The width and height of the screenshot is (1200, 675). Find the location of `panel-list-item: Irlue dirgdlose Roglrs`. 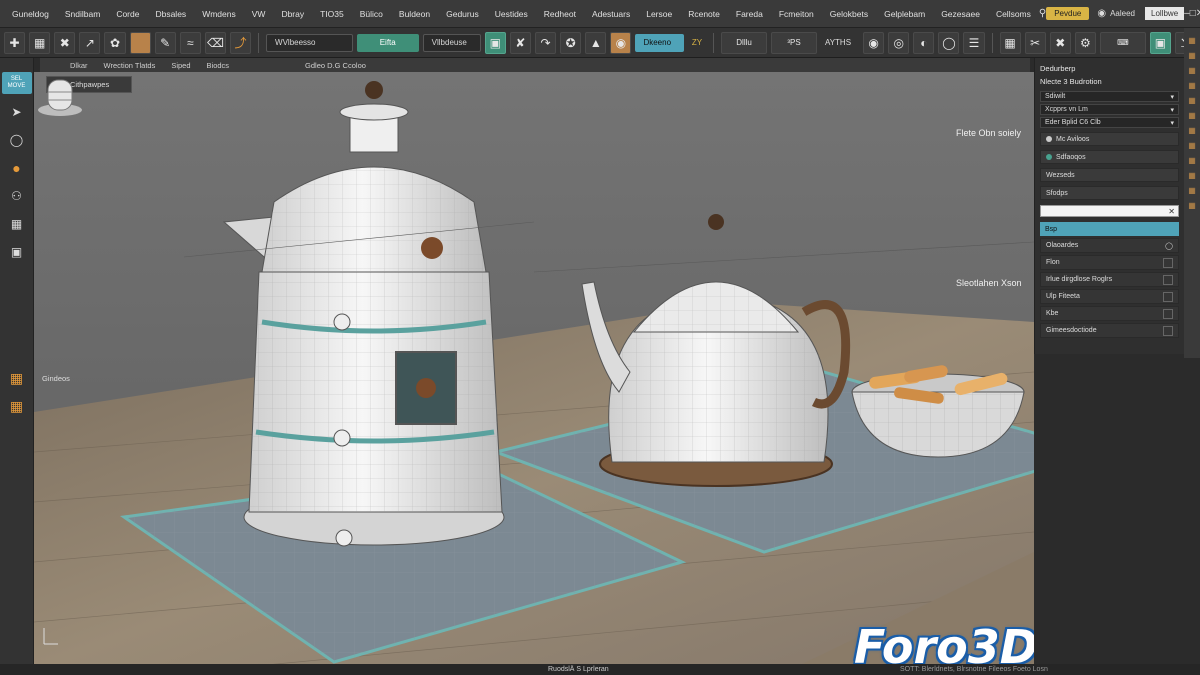

panel-list-item: Irlue dirgdlose Roglrs is located at coordinates (1109, 279).